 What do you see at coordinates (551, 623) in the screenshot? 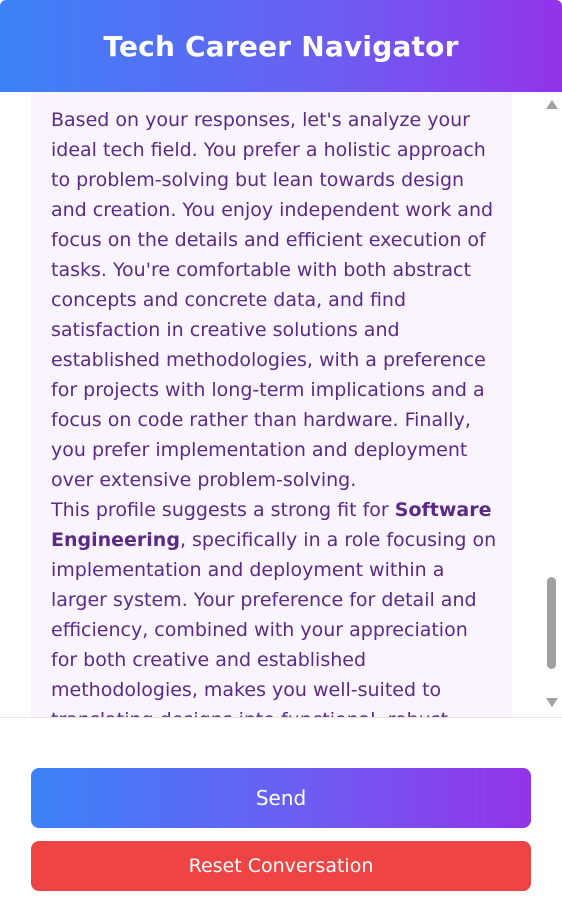
I see `scrollbar-thumb` at bounding box center [551, 623].